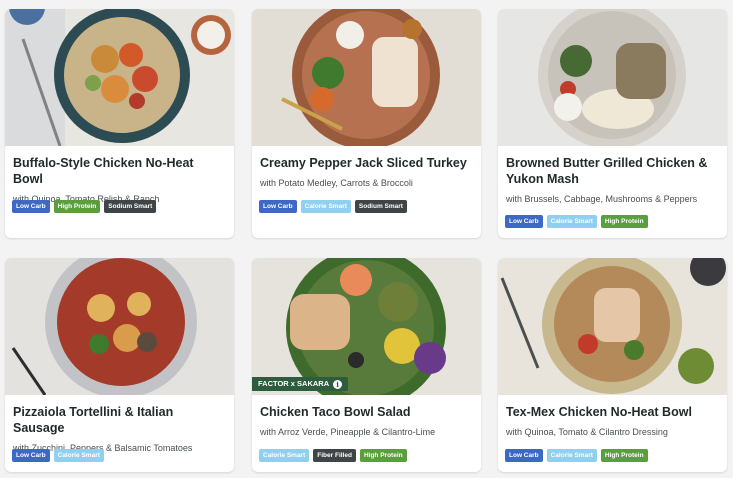 The image size is (733, 478). I want to click on meal-subtitle: with Potato Medley, Carrots & Broccoli, so click(336, 183).